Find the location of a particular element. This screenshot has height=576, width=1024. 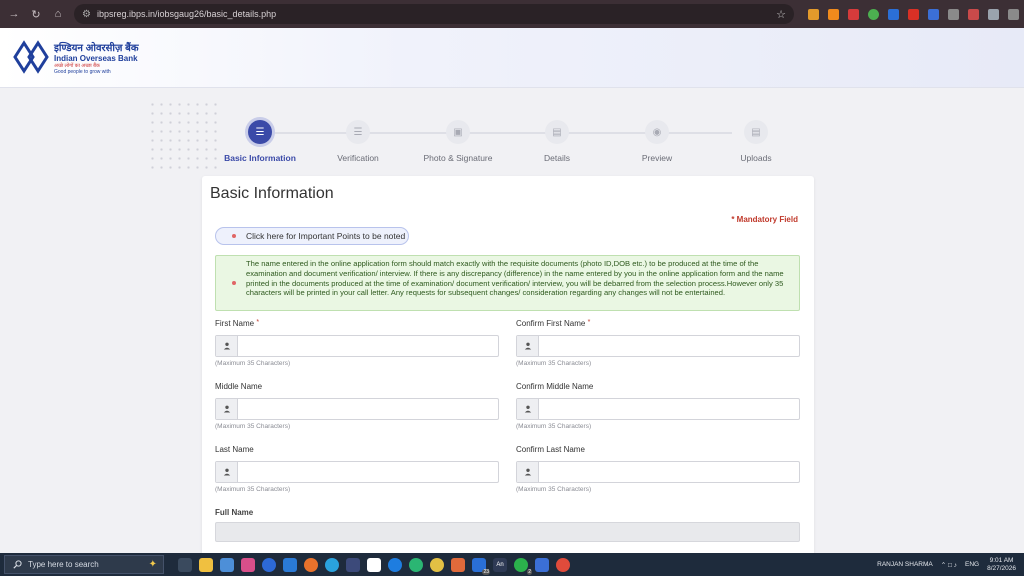

amazon-extension-icon is located at coordinates (833, 14).